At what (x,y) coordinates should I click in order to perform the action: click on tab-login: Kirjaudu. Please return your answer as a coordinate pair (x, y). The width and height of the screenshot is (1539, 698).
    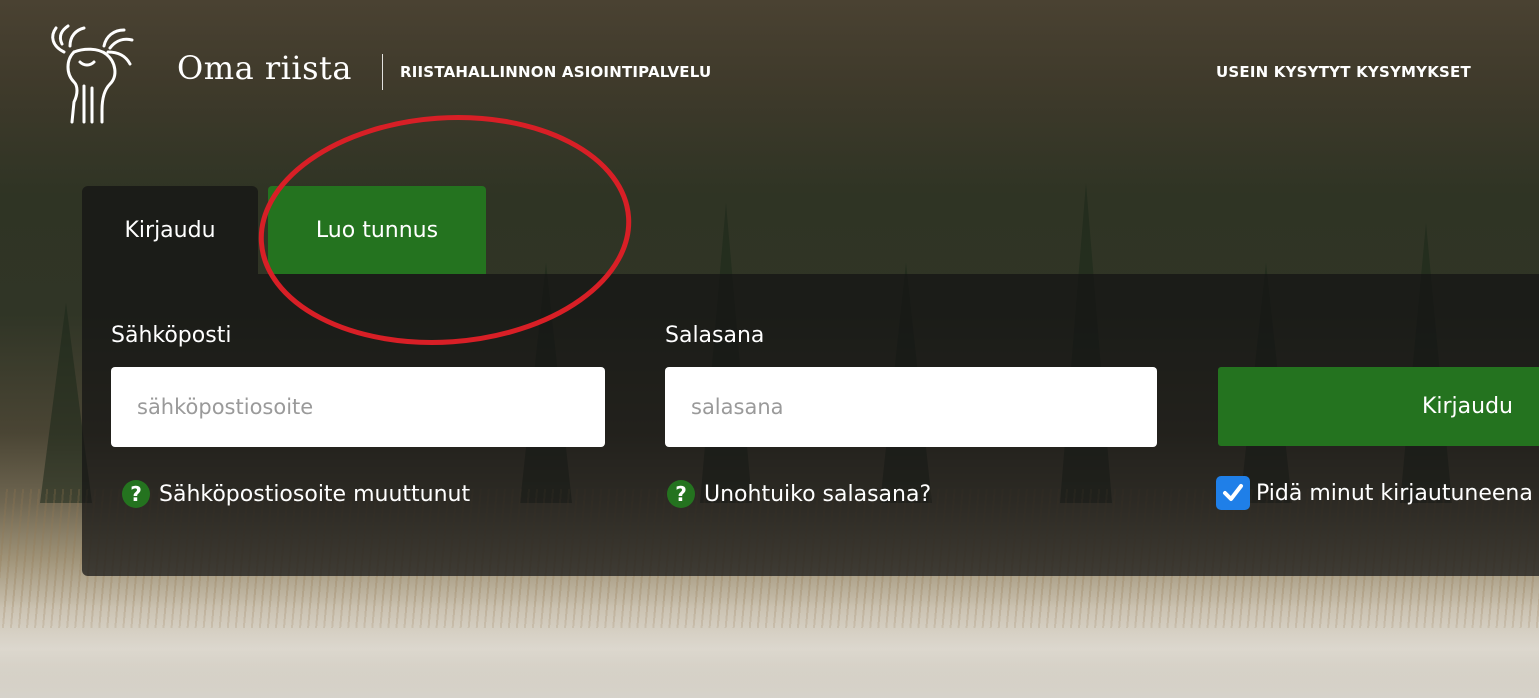
    Looking at the image, I should click on (170, 230).